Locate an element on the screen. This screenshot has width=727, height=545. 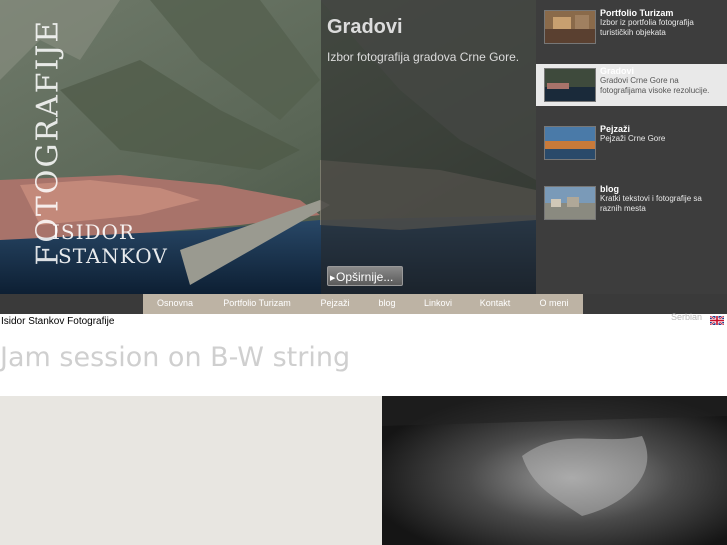
nav-item-blog: blog is located at coordinates (387, 304).